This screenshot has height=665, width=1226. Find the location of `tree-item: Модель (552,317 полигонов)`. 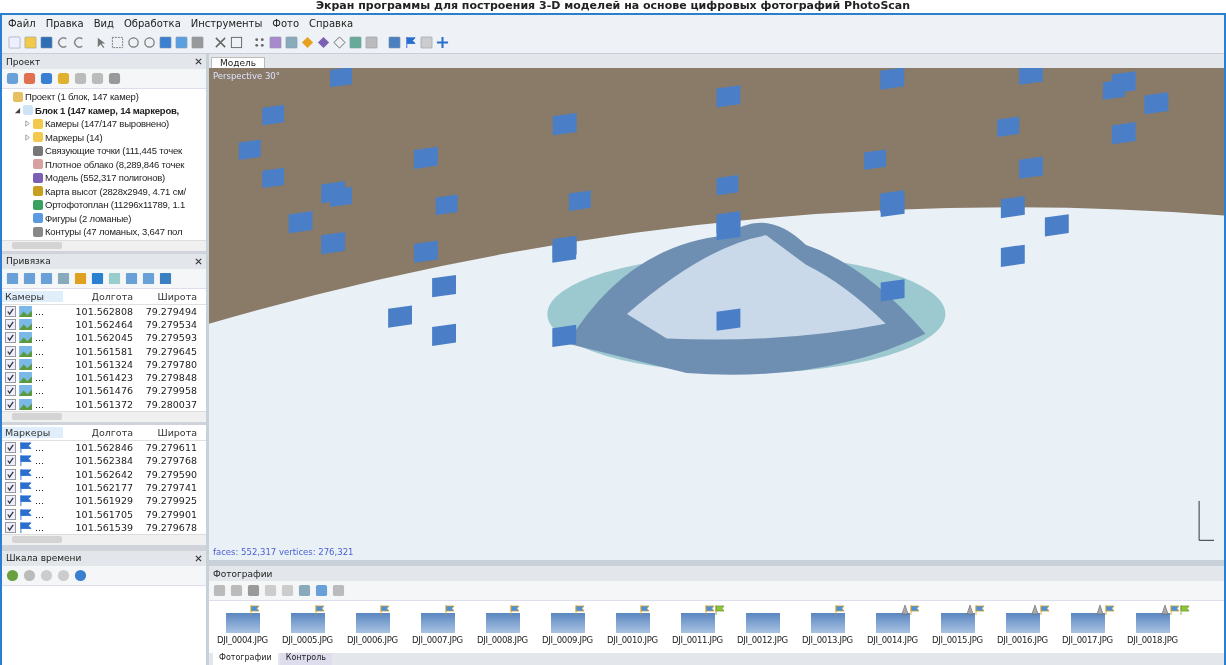

tree-item: Модель (552,317 полигонов) is located at coordinates (105, 178).